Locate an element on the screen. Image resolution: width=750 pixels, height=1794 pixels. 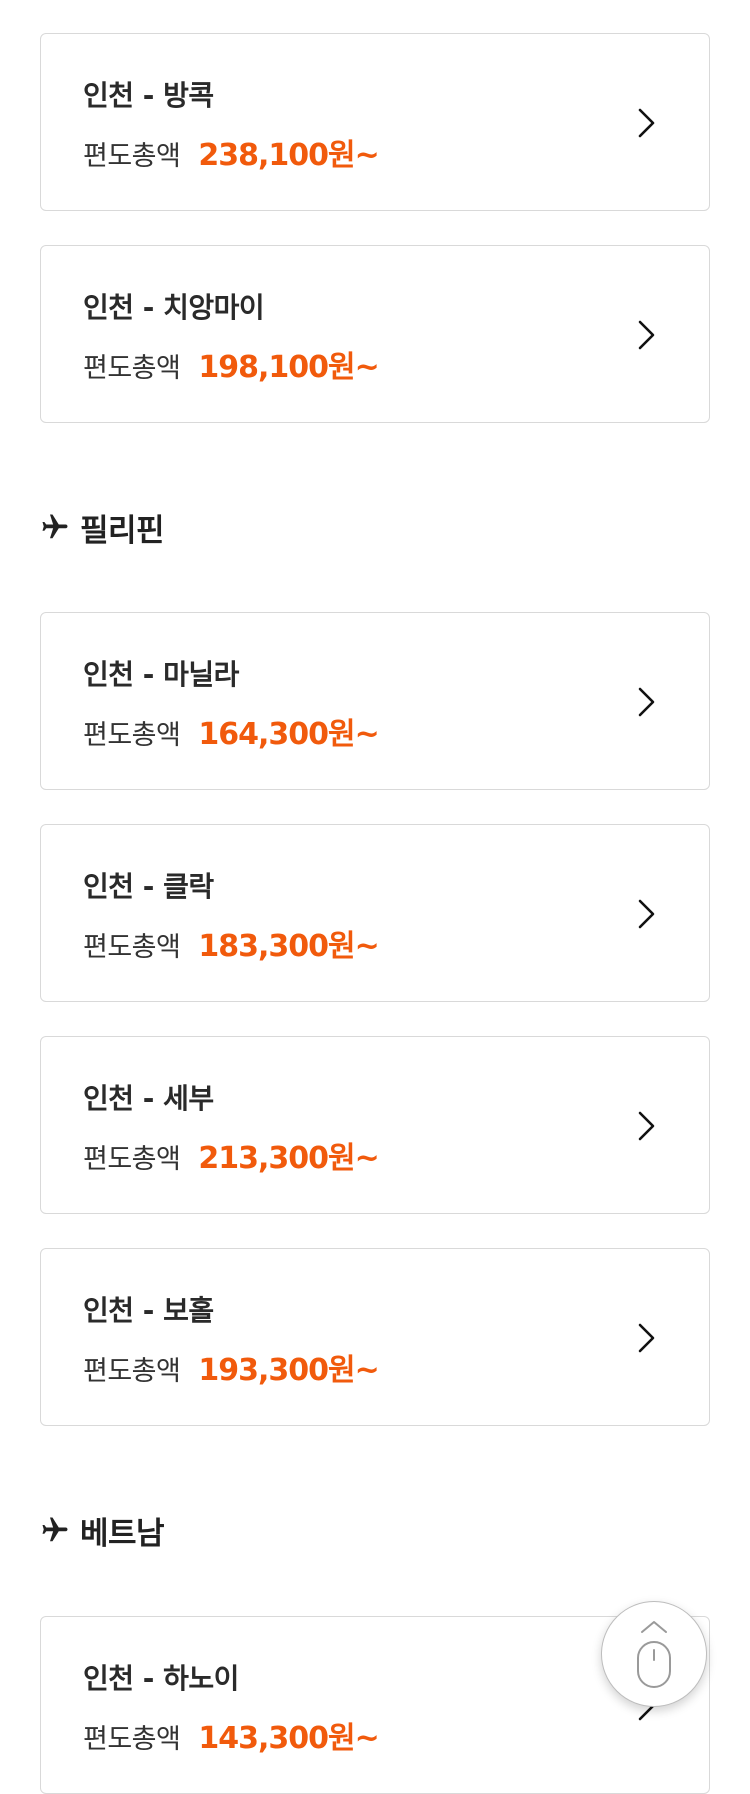
route-name: 인천 - 하노이 is located at coordinates (161, 1678).